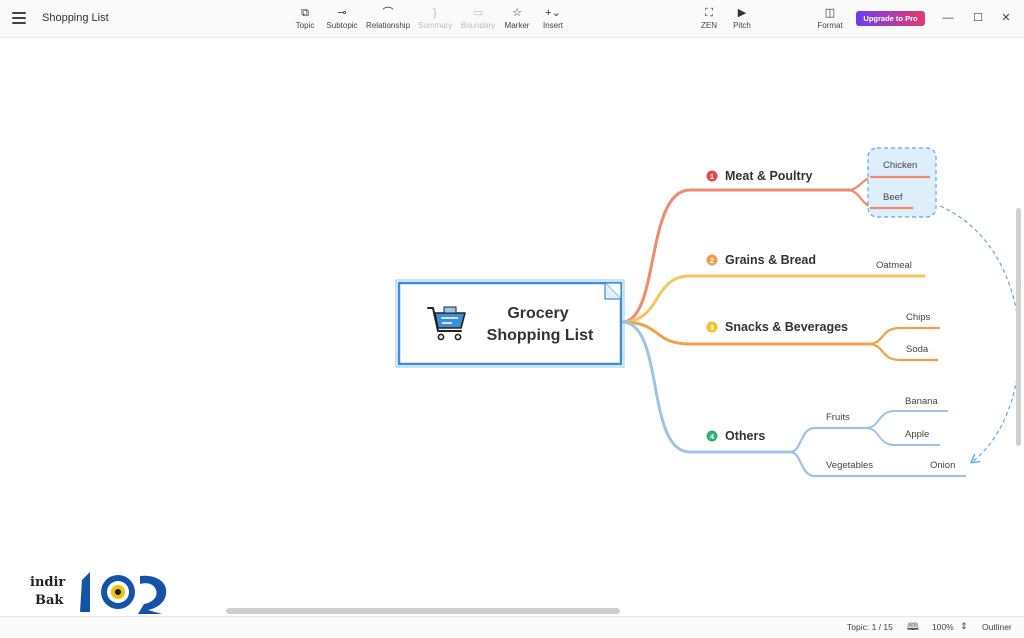 This screenshot has width=1024, height=638. Describe the element at coordinates (906, 419) in the screenshot. I see `sub-line-banana` at that location.